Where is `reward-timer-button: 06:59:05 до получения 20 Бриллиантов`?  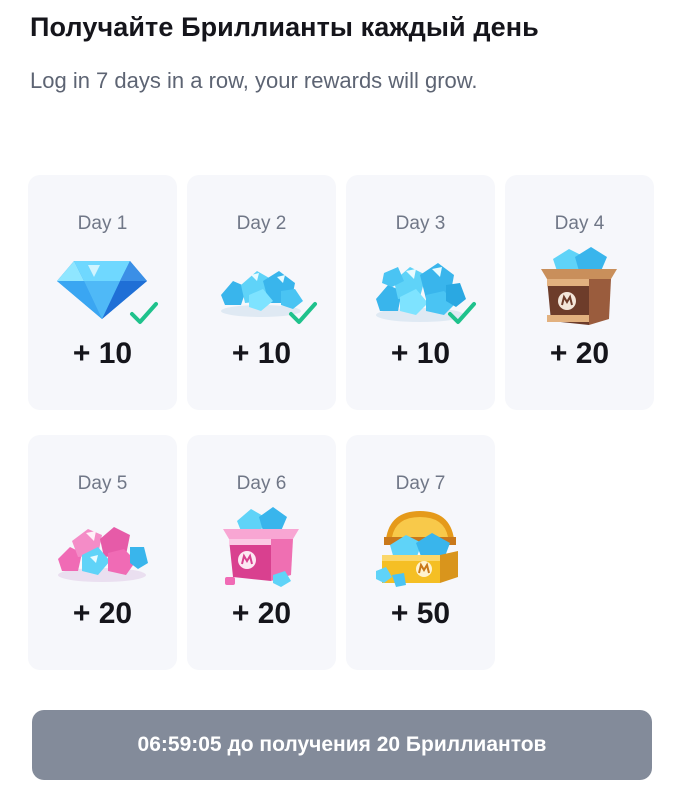
reward-timer-button: 06:59:05 до получения 20 Бриллиантов is located at coordinates (342, 745).